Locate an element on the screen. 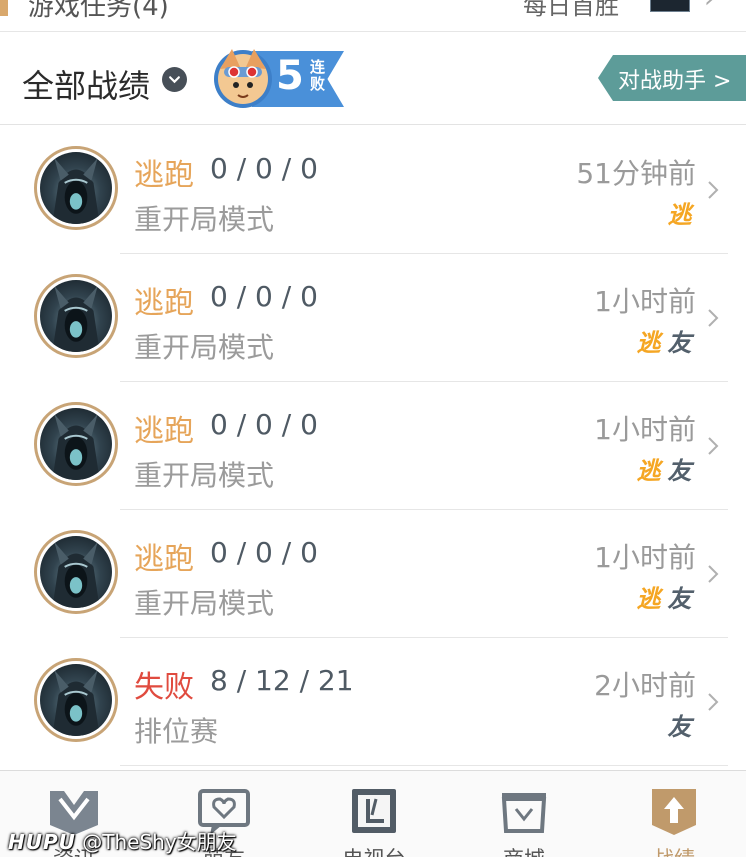  nav-records: 战绩 is located at coordinates (674, 821).